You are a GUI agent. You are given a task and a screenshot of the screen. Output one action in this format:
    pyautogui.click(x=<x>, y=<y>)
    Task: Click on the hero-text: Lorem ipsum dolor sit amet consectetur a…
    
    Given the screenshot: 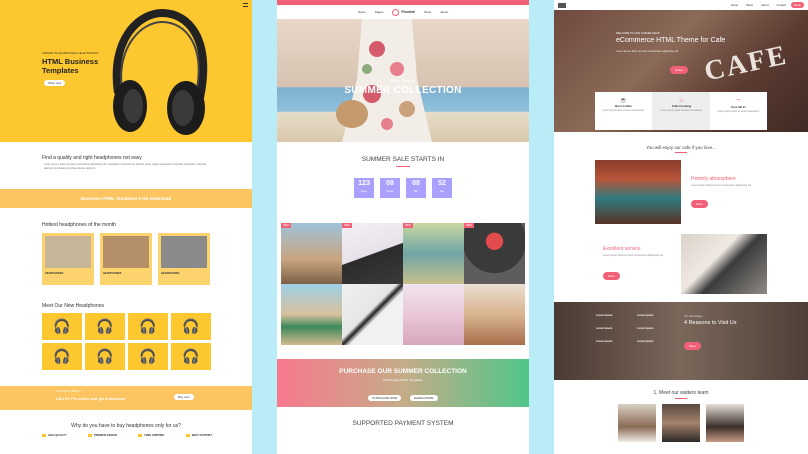 What is the action you would take?
    pyautogui.click(x=647, y=51)
    